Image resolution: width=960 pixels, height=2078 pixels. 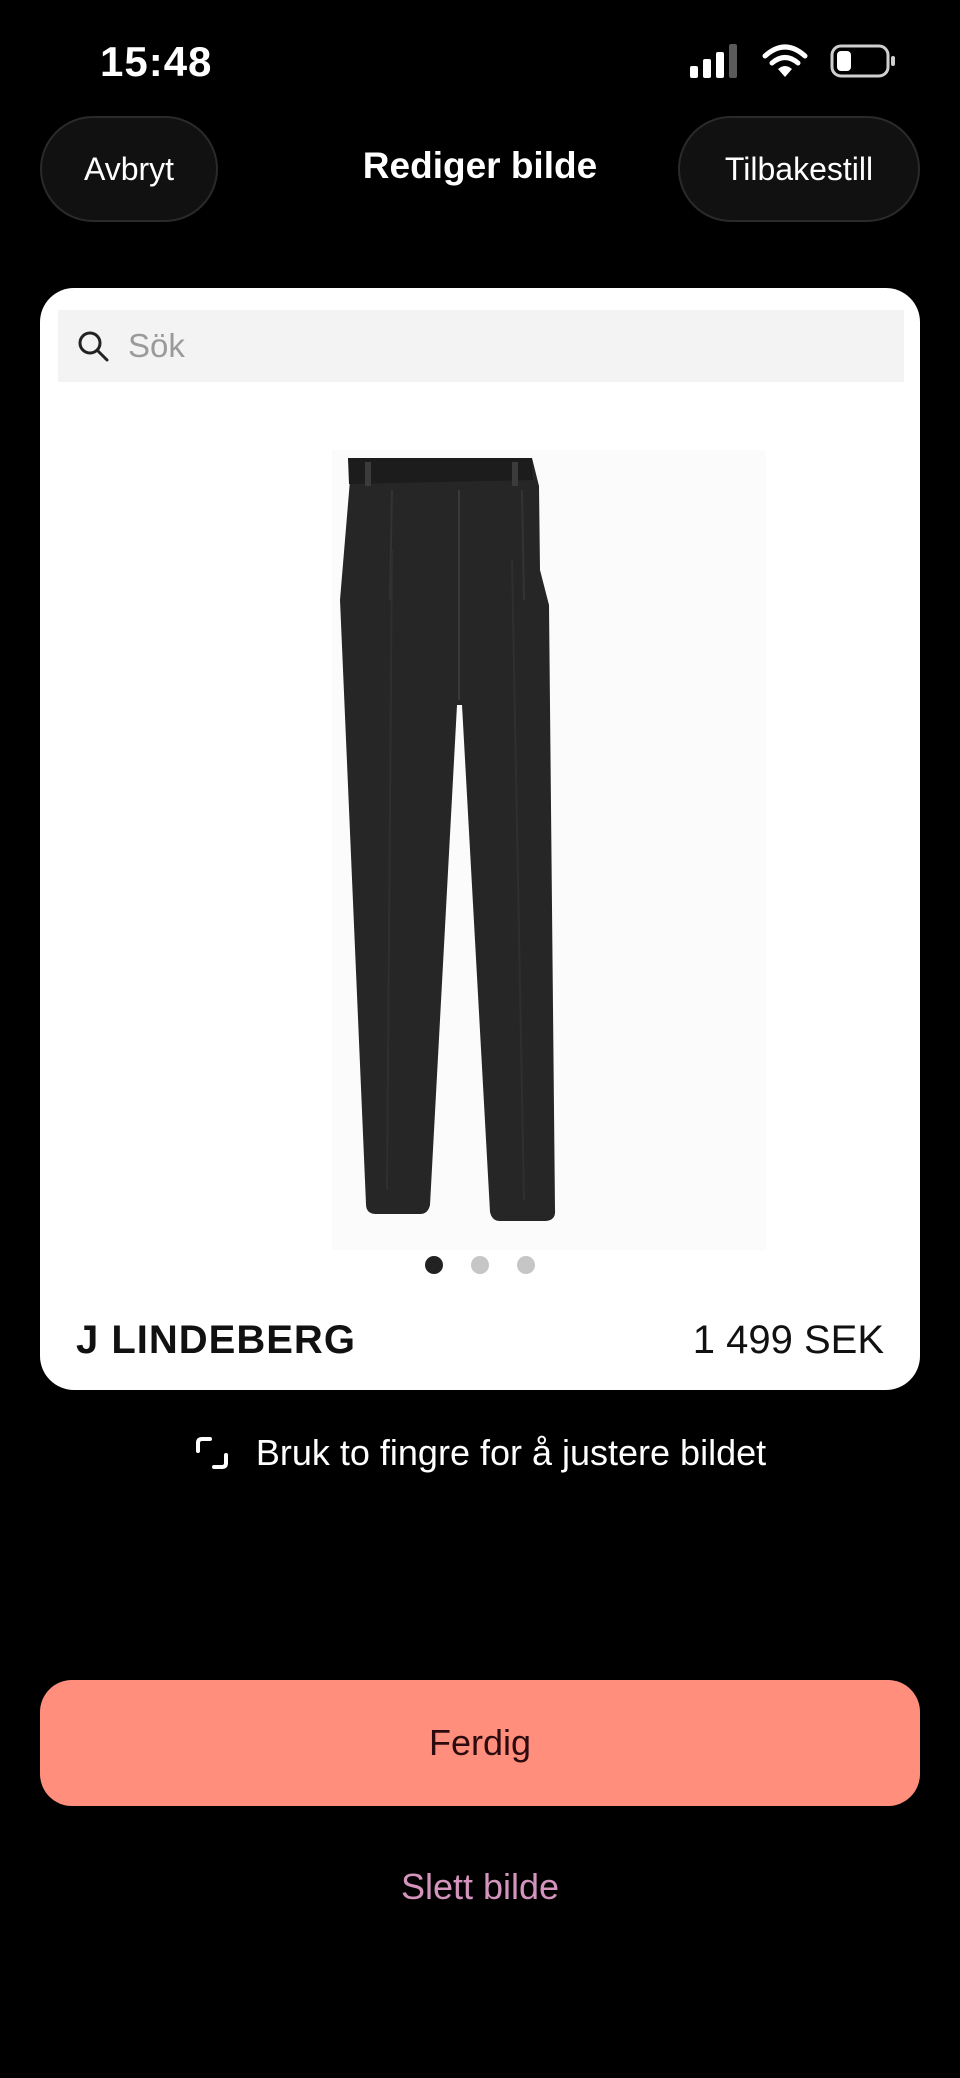 I want to click on done-button: Ferdig, so click(x=480, y=1743).